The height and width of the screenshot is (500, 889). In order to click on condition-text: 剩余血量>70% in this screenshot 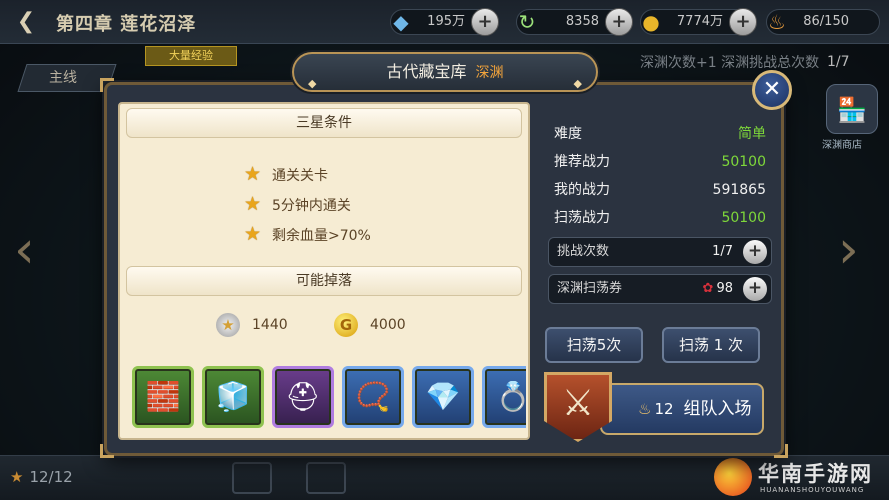, I will do `click(321, 236)`.